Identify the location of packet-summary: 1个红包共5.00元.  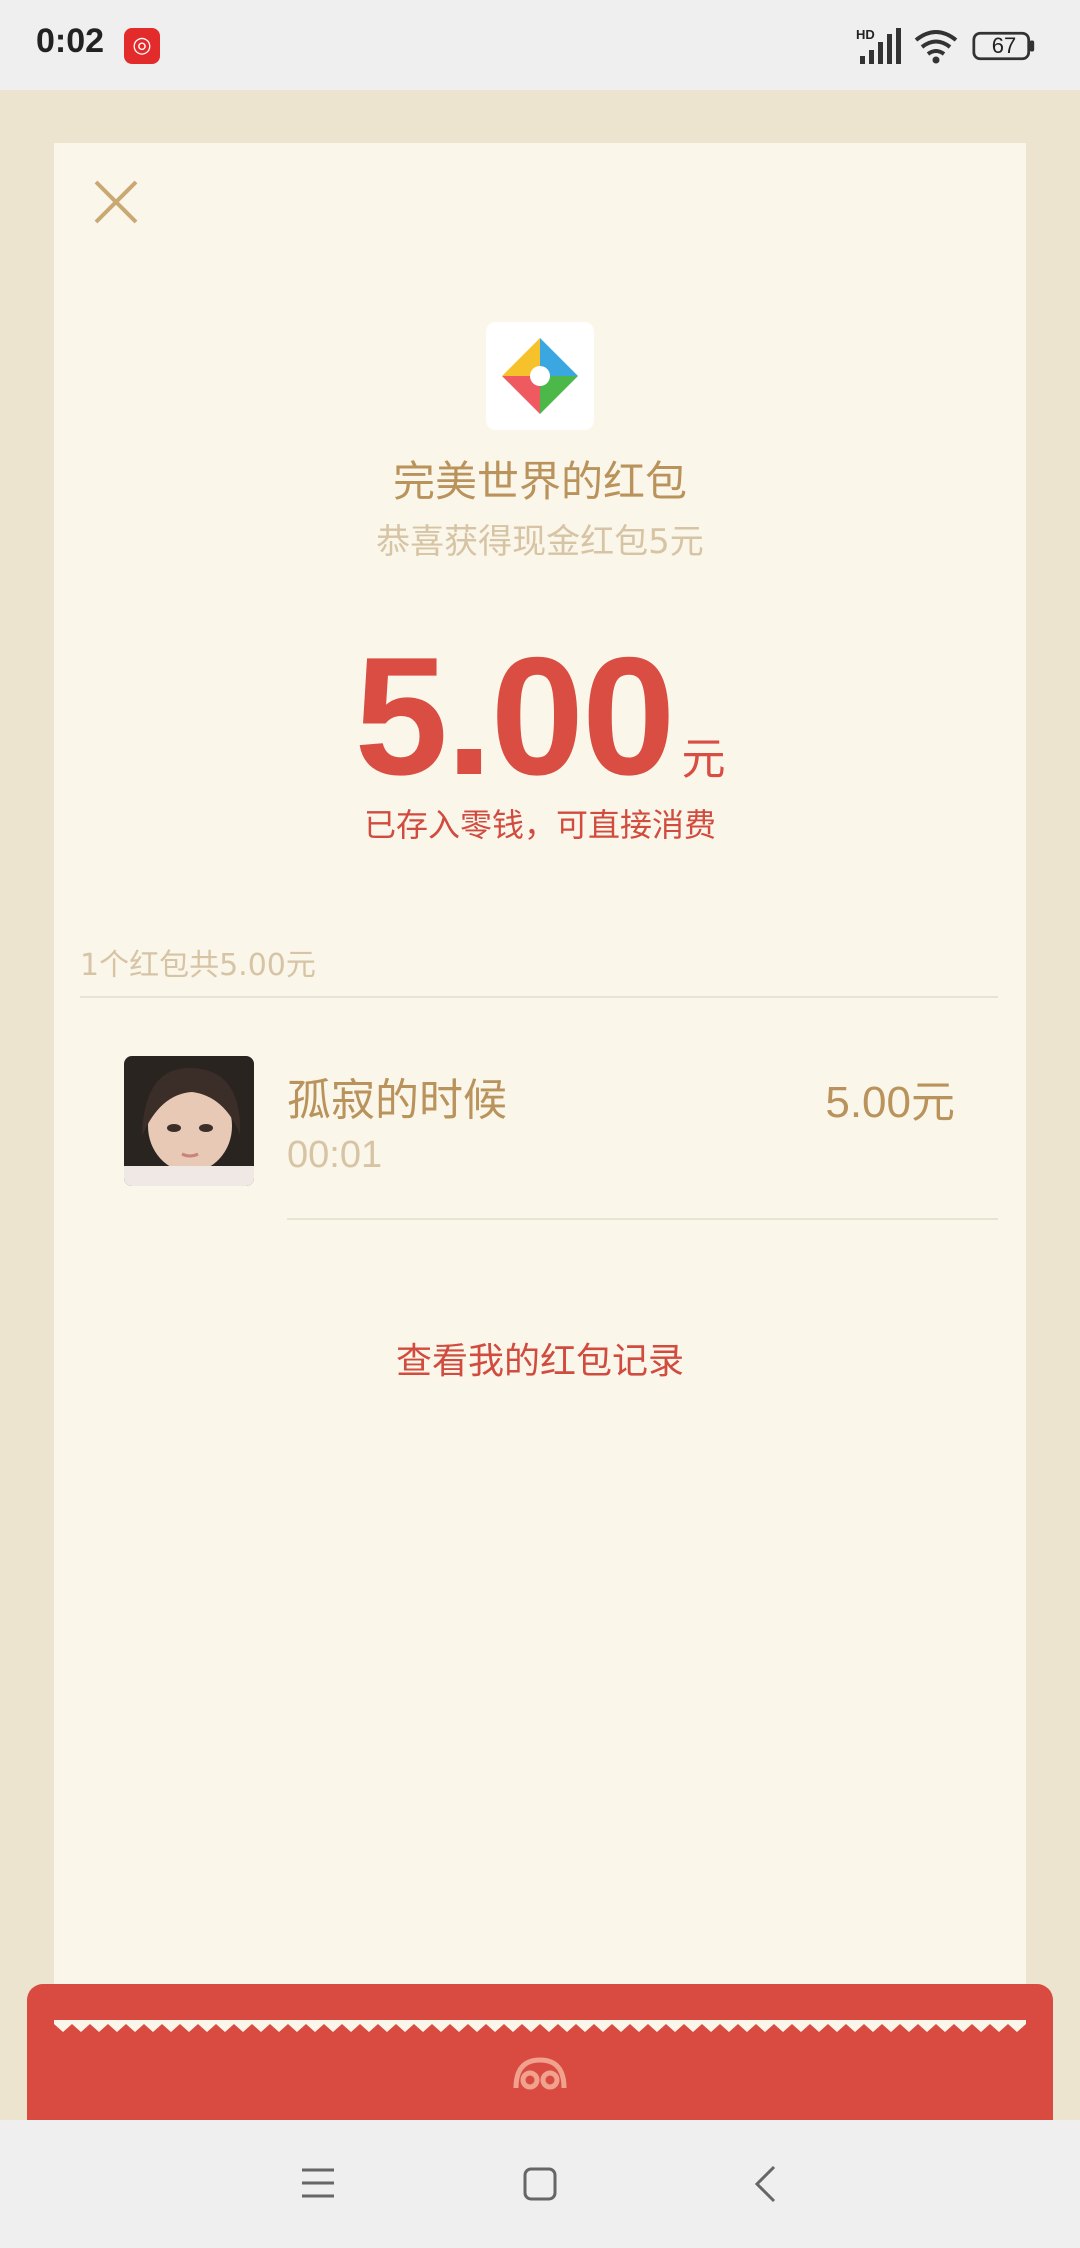
(198, 965).